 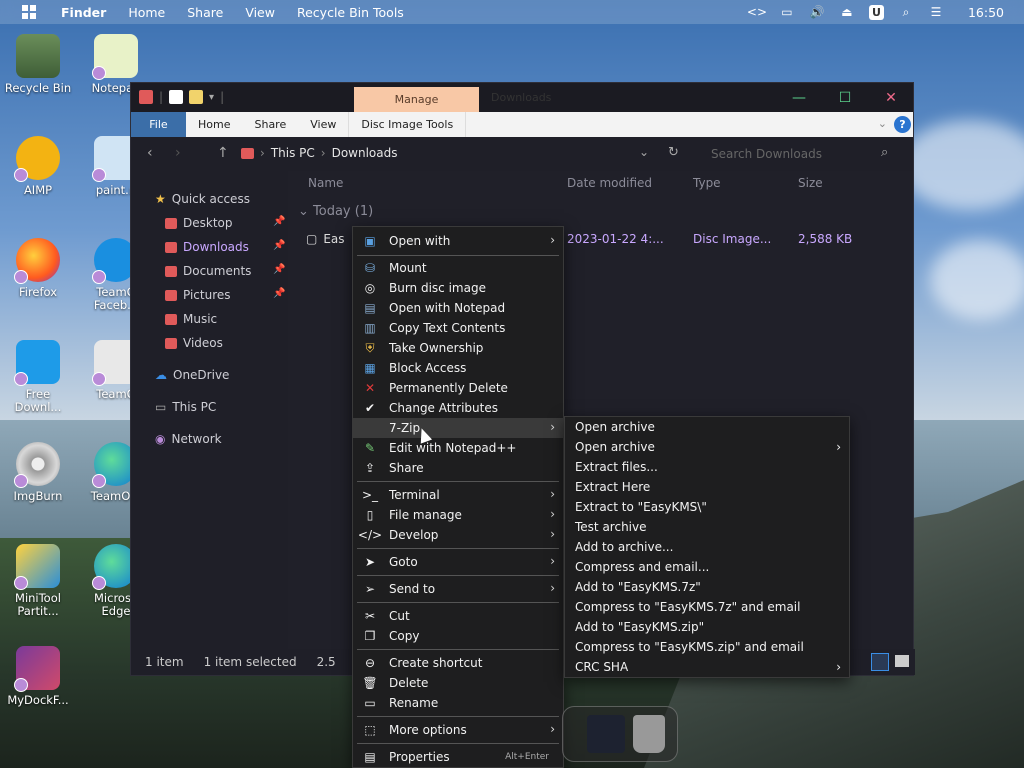 I want to click on column-header-name: Name, so click(x=325, y=183).